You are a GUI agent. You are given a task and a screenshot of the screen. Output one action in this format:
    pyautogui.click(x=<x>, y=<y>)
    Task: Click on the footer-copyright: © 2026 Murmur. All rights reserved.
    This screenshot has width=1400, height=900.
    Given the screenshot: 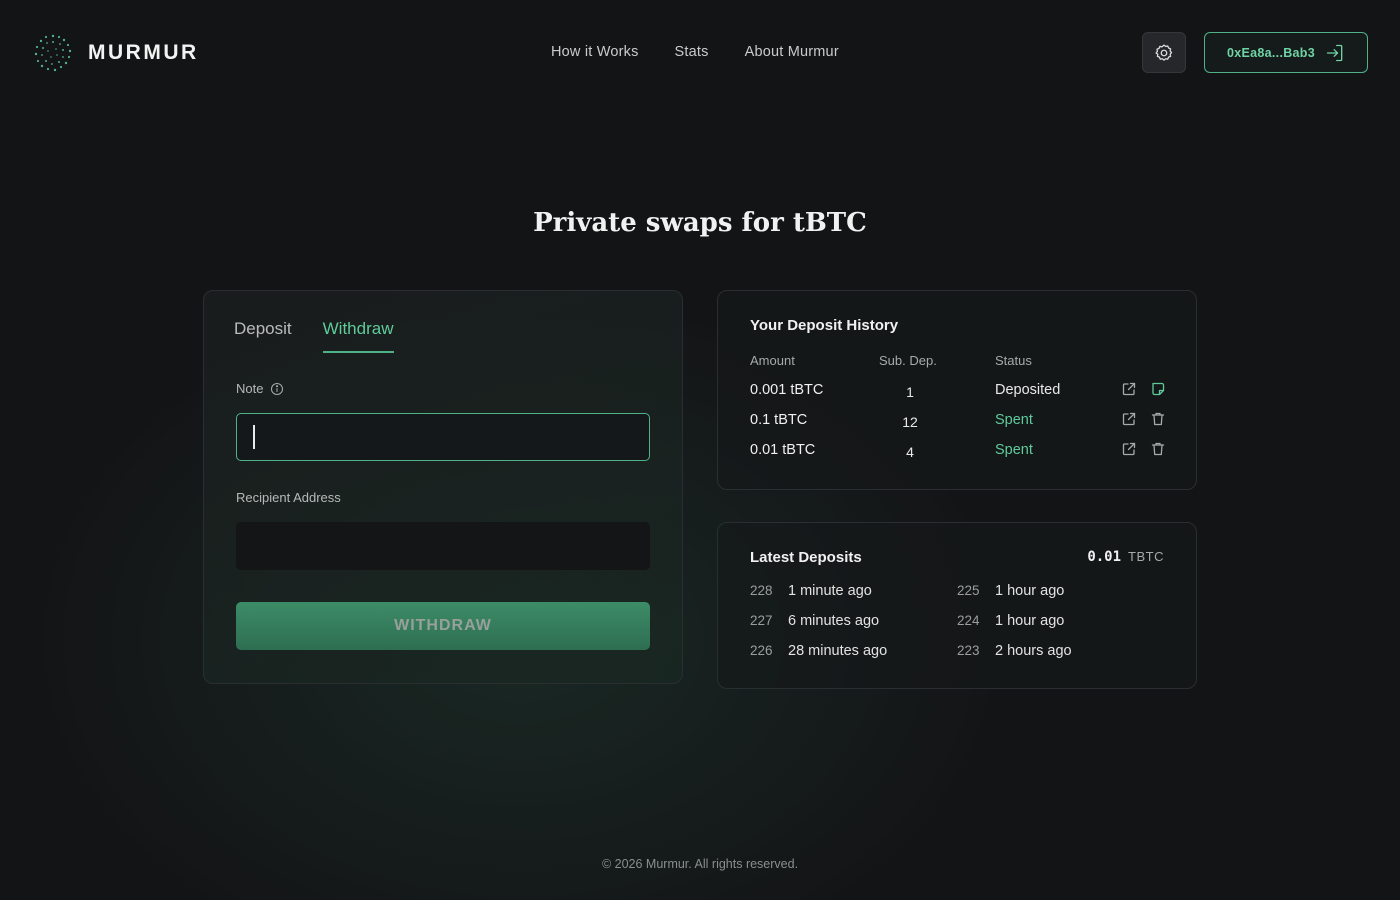 What is the action you would take?
    pyautogui.click(x=700, y=864)
    